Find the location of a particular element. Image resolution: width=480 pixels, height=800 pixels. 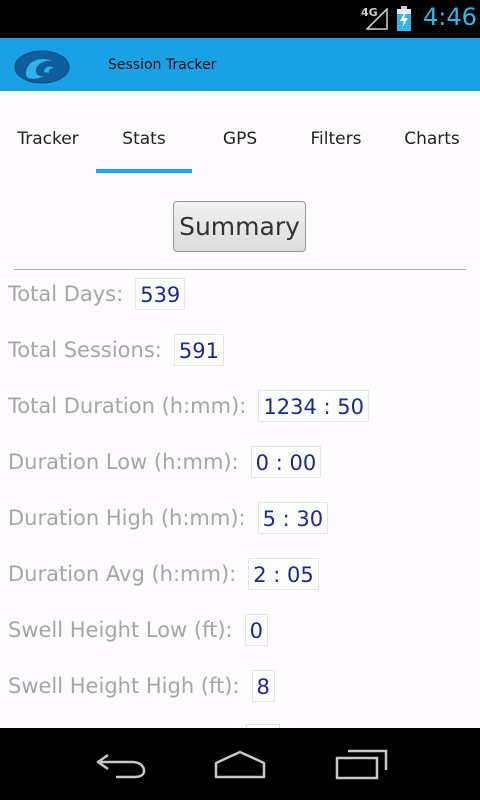

stat-label: Total Days: is located at coordinates (66, 294).